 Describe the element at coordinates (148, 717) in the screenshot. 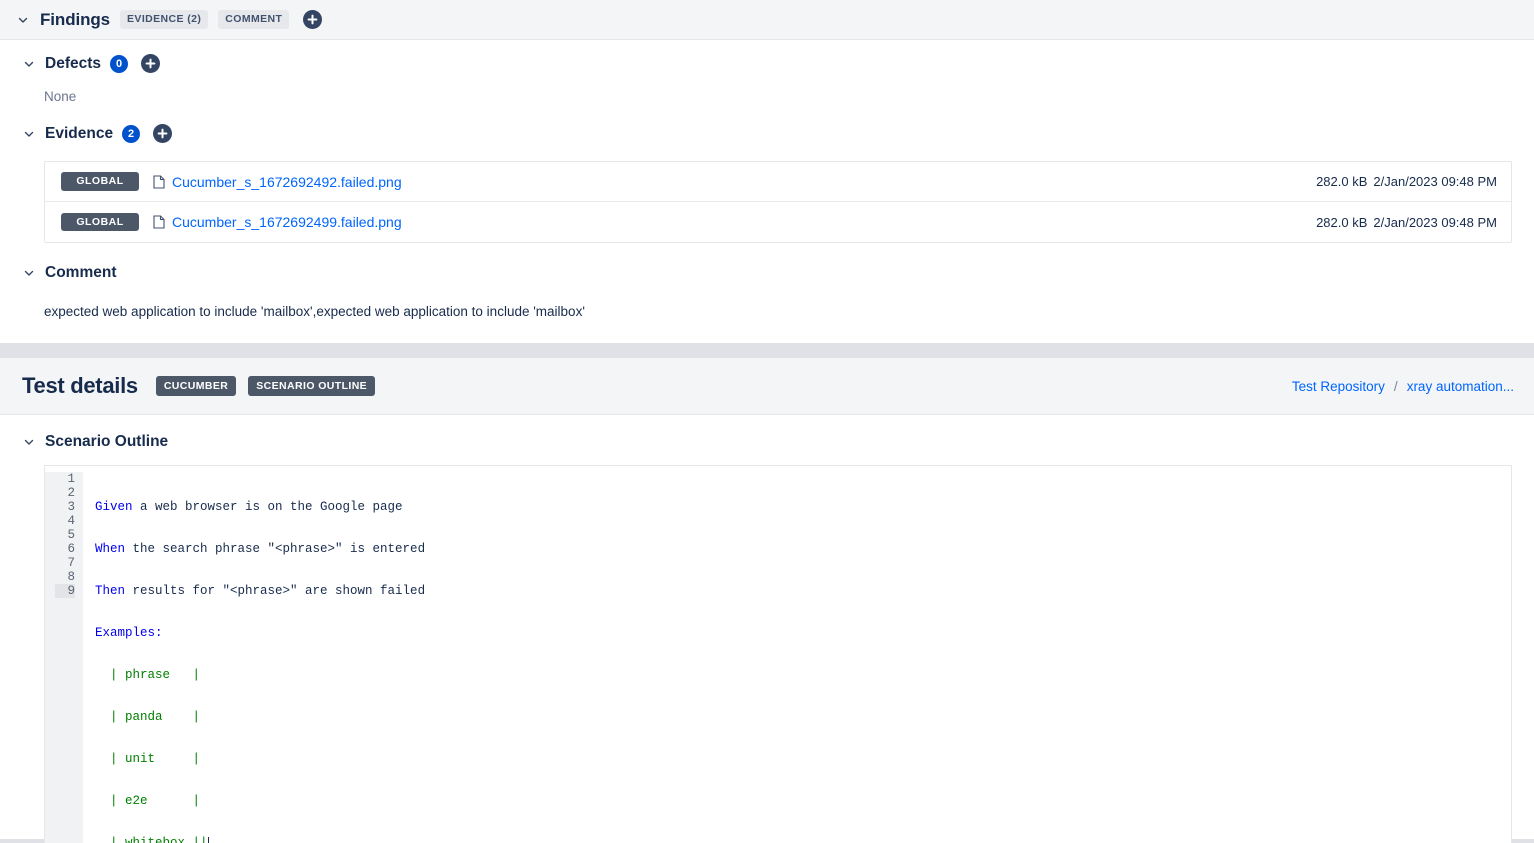

I see `code-text: | panda |` at that location.